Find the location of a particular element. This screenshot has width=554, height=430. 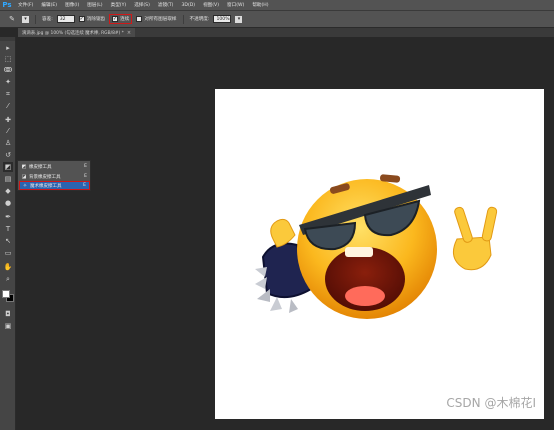

tool-preset-dropdown-icon: ▾ is located at coordinates (25, 19).